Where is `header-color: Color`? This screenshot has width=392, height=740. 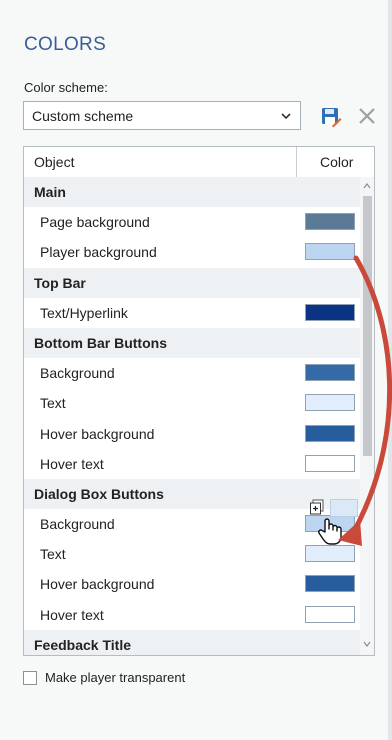 header-color: Color is located at coordinates (336, 162).